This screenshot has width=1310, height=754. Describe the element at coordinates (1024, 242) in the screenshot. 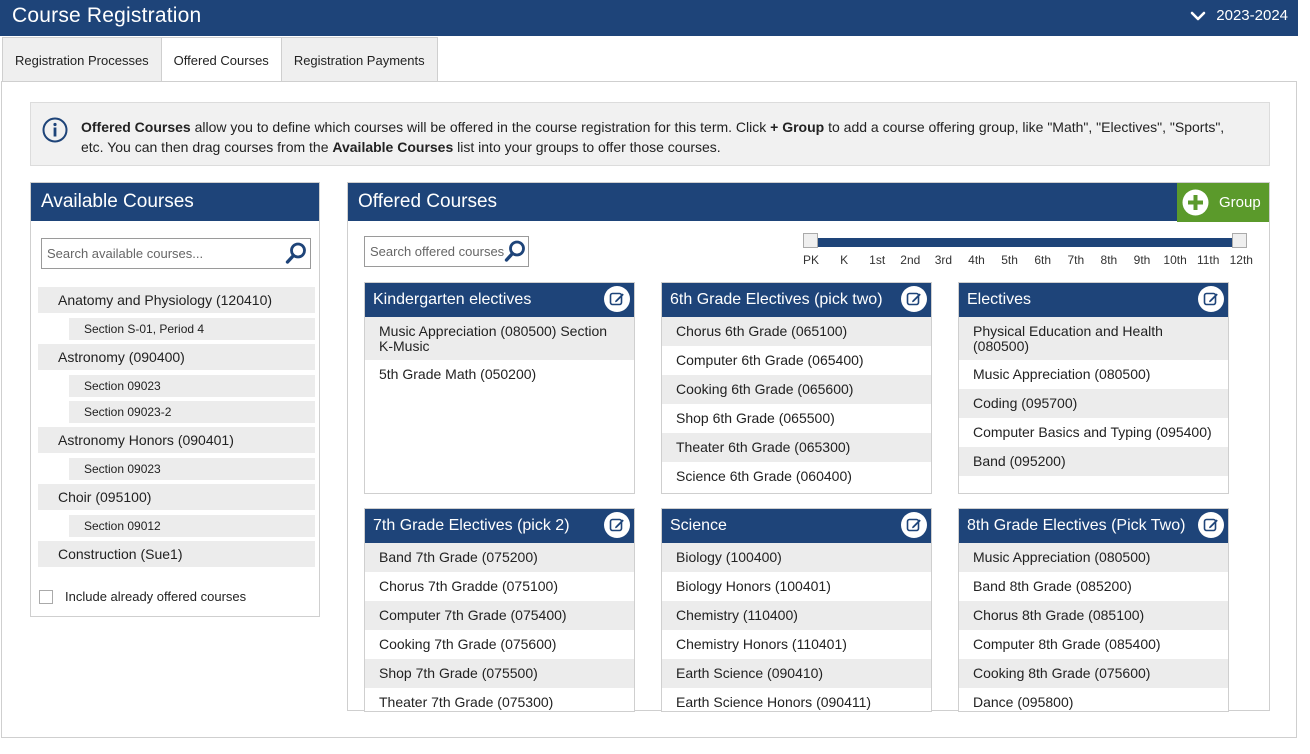

I see `grade-range-track` at that location.